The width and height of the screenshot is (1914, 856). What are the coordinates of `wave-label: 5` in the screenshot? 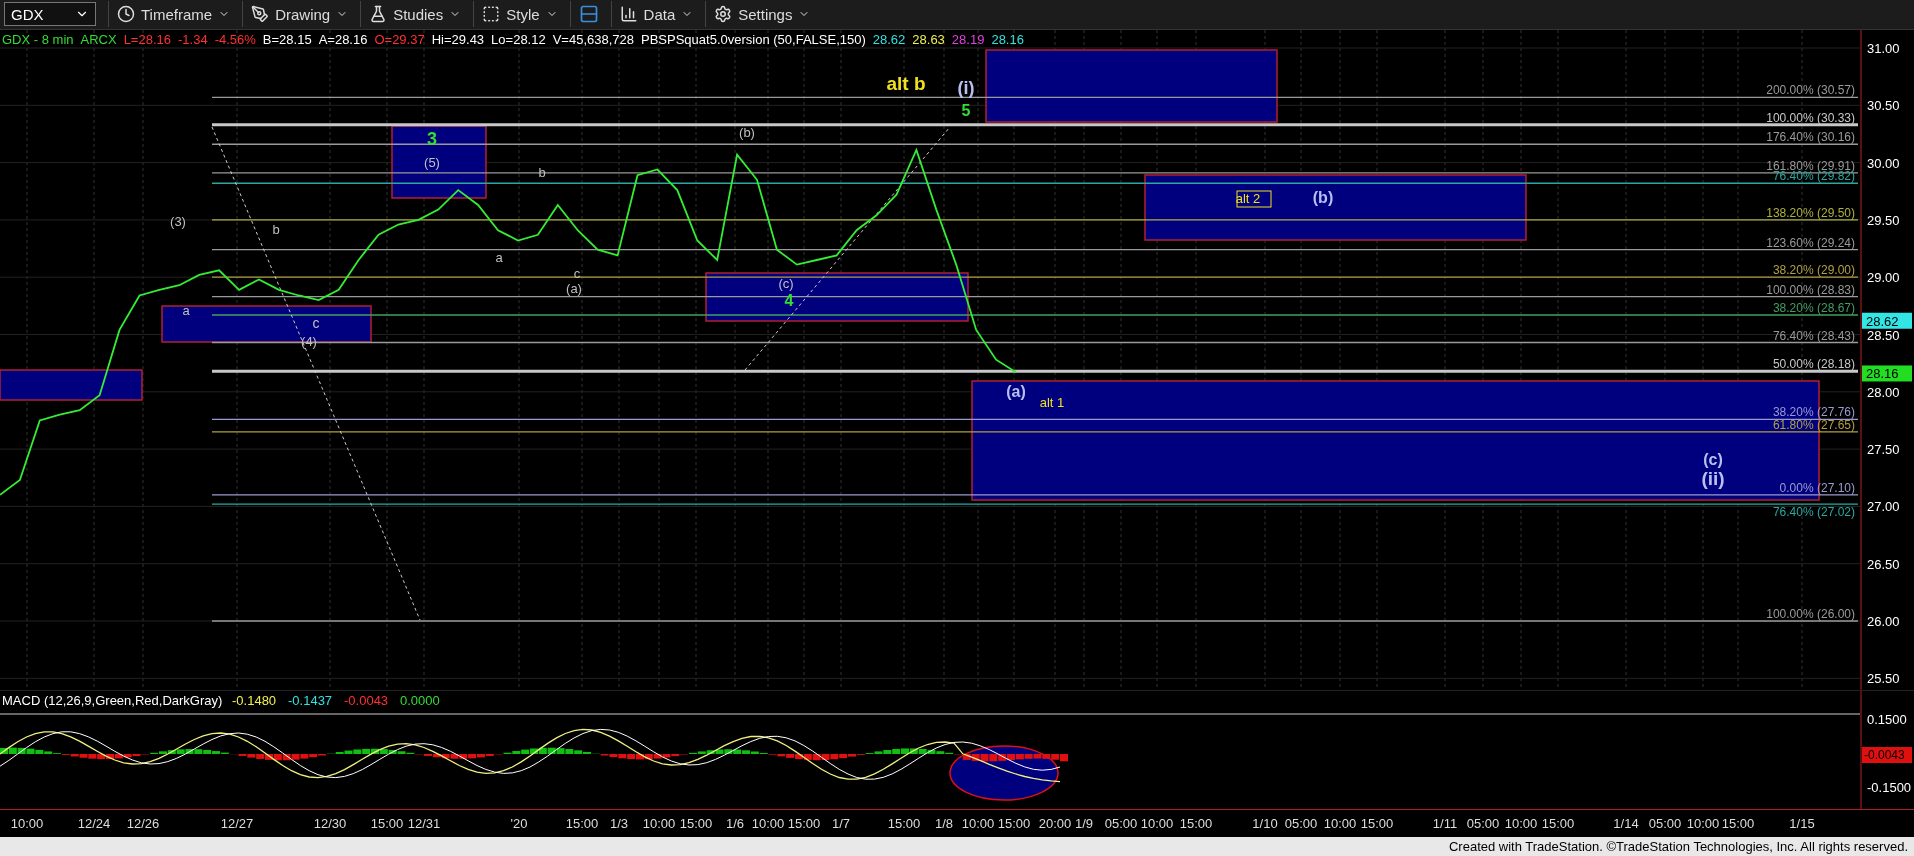 It's located at (966, 110).